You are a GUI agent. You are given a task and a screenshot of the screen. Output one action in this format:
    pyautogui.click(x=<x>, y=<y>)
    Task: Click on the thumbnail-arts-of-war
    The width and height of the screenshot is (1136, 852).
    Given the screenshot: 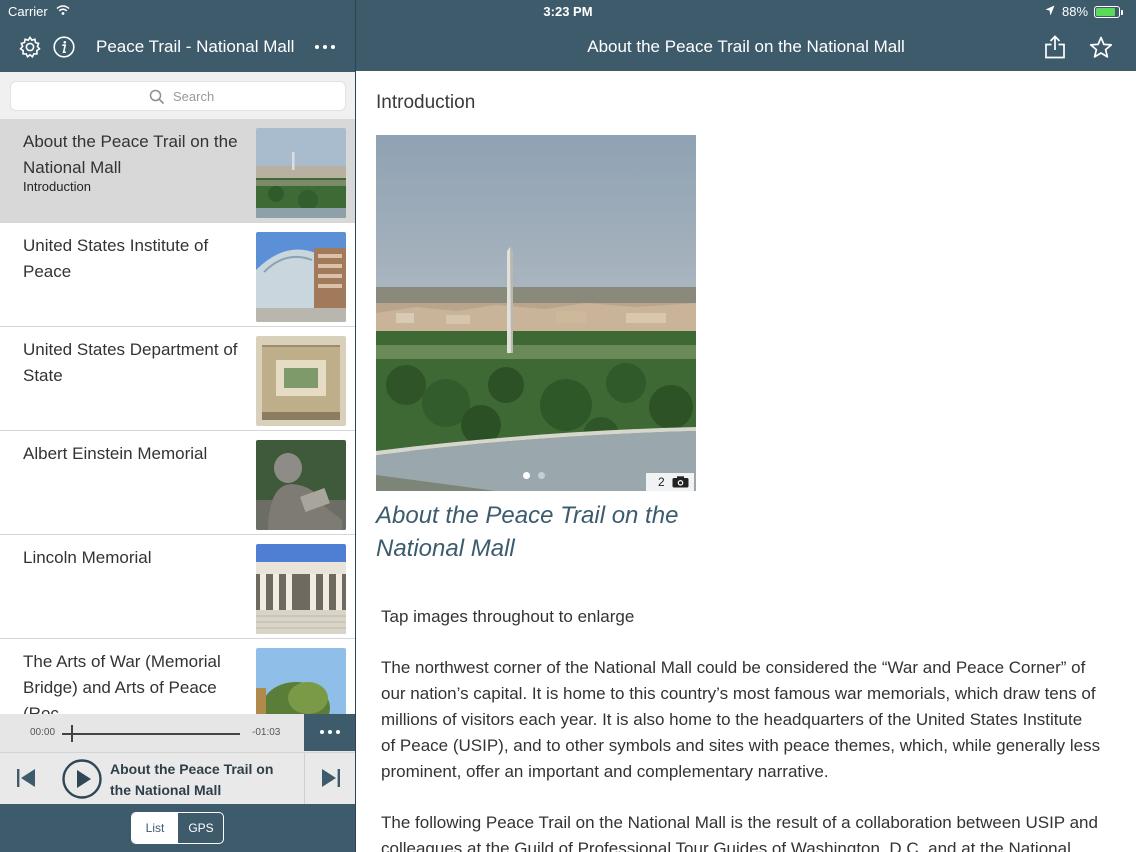 What is the action you would take?
    pyautogui.click(x=301, y=681)
    